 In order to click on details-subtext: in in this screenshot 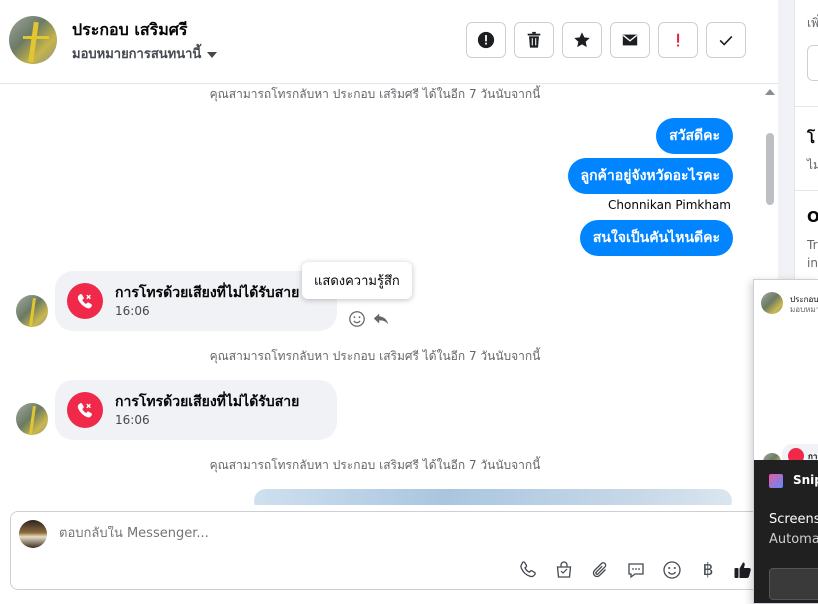, I will do `click(812, 263)`.